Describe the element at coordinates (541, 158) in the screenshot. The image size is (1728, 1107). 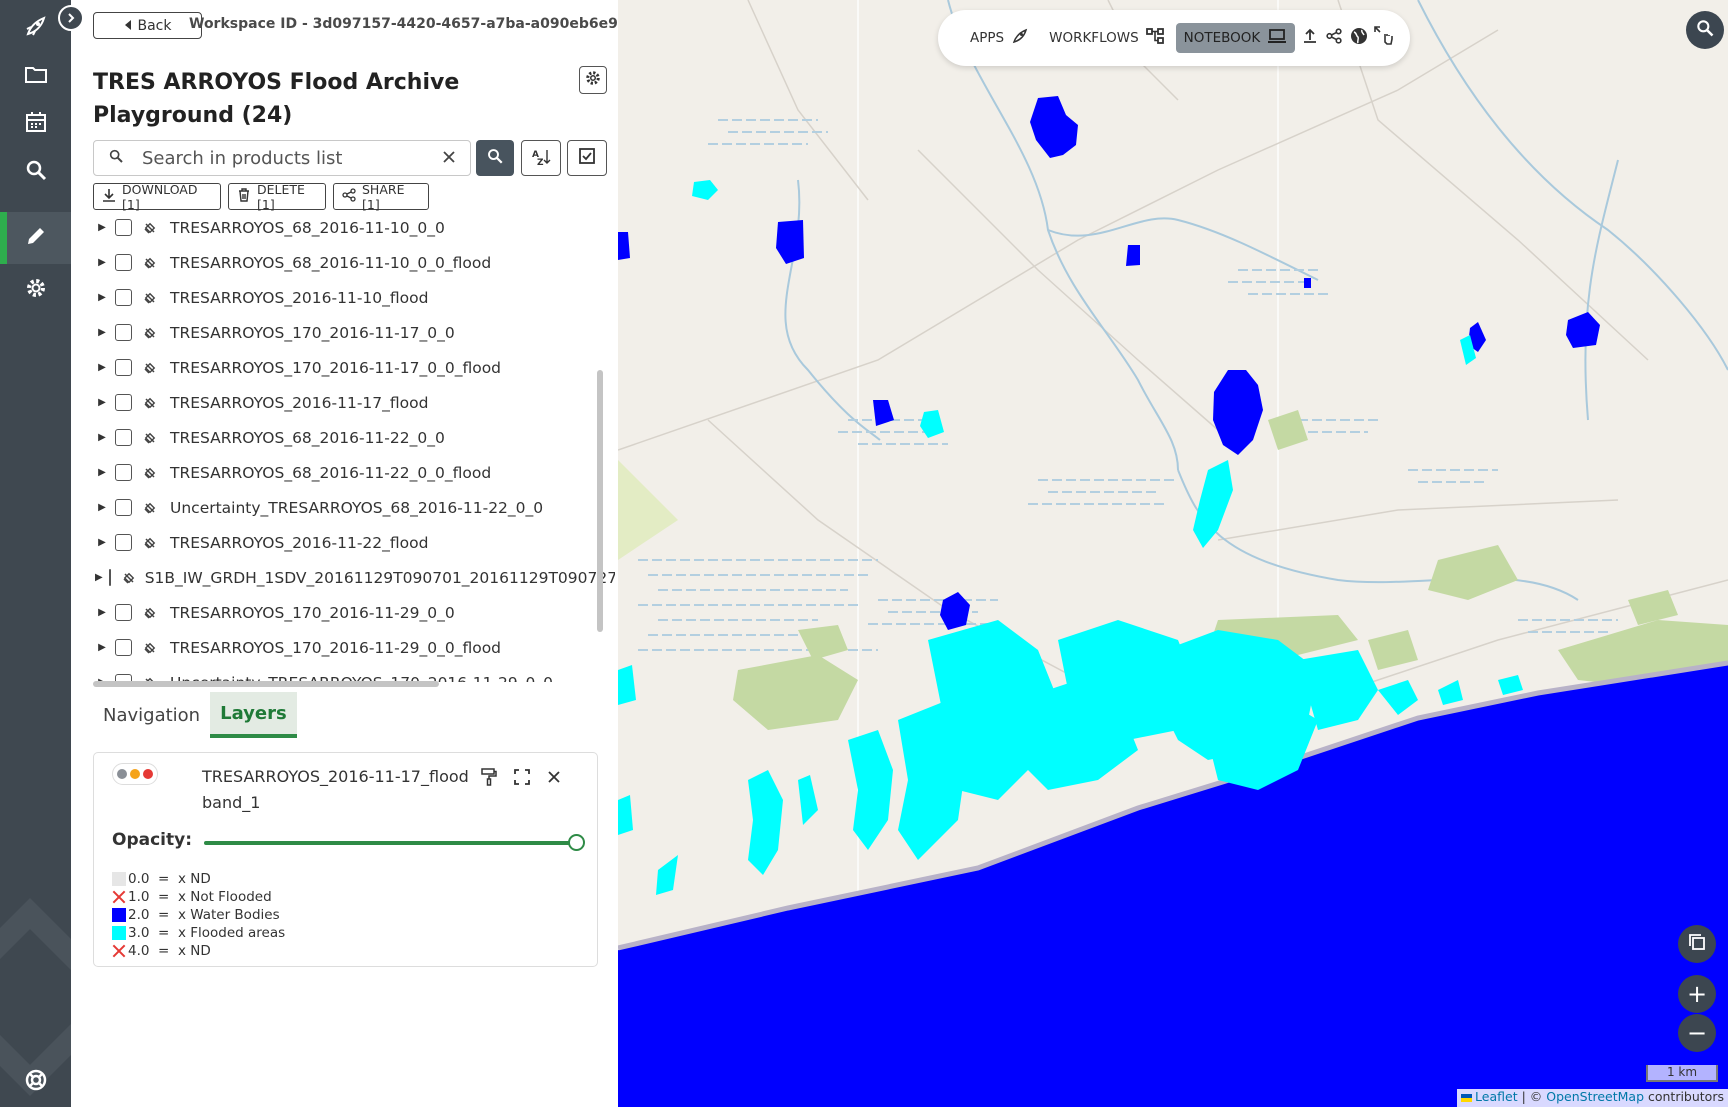
I see `sort-button: AZ` at that location.